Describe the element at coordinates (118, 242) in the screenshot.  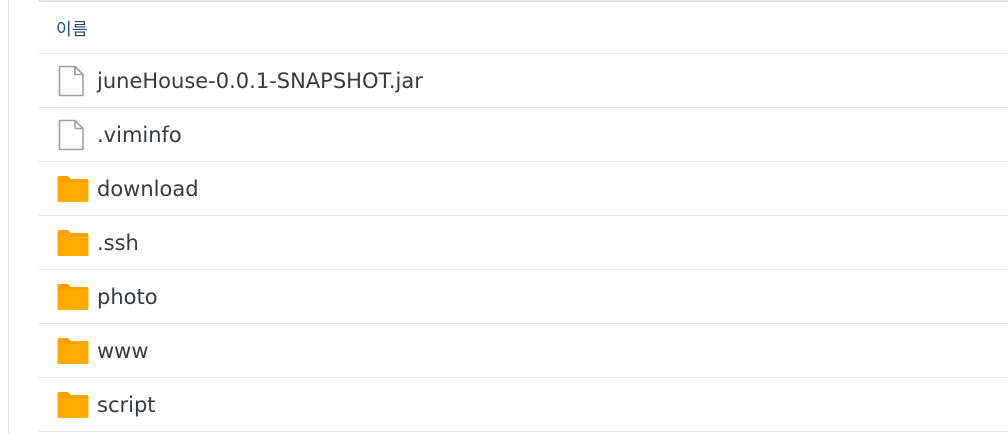
I see `list-item-label: .ssh` at that location.